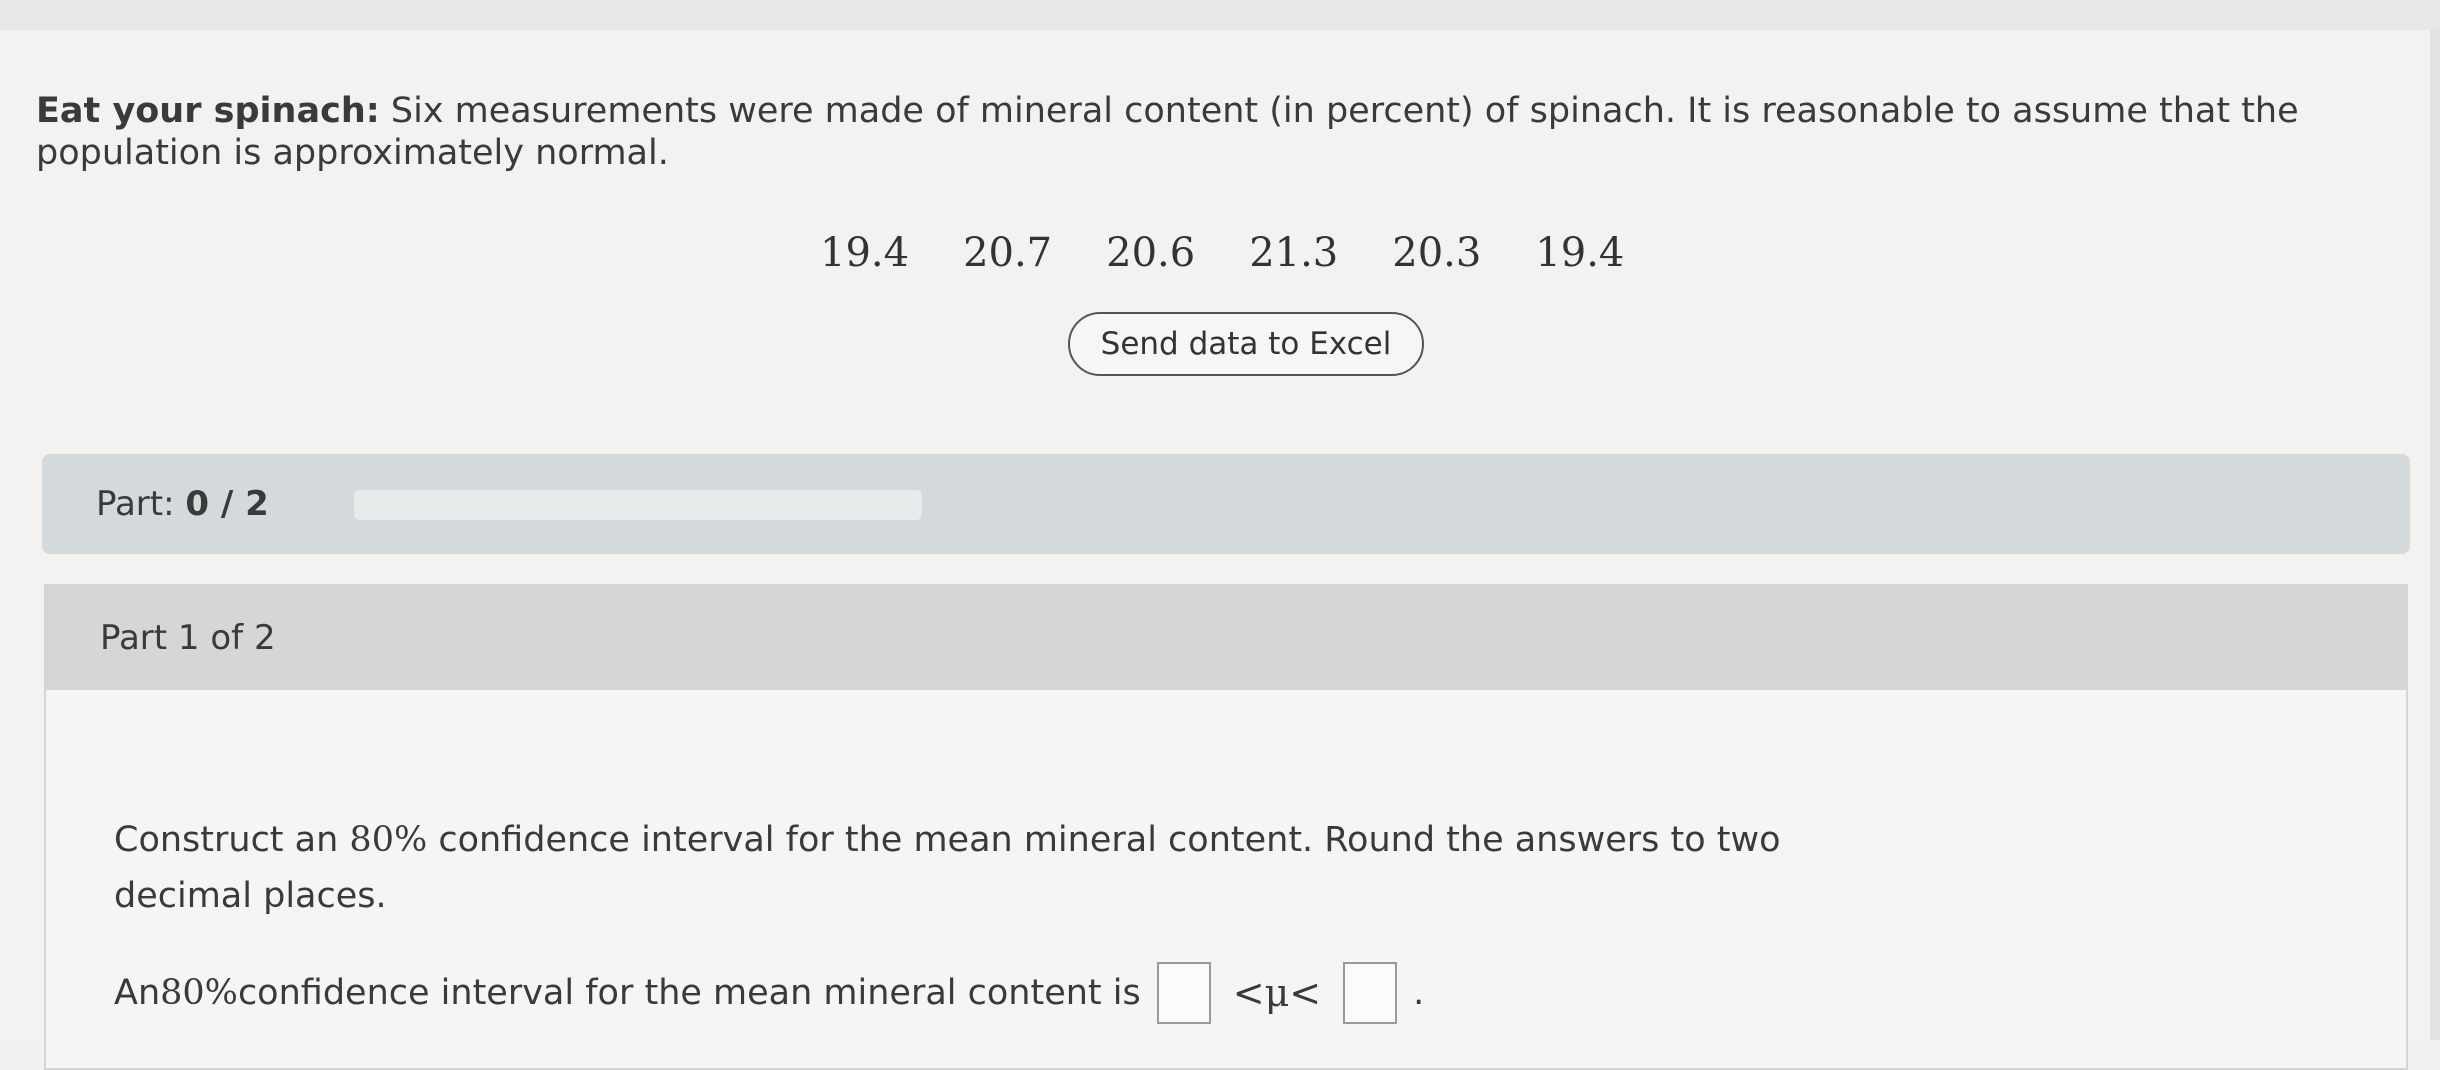 This screenshot has height=1070, width=2440. Describe the element at coordinates (199, 993) in the screenshot. I see `answer-percent: 80%` at that location.